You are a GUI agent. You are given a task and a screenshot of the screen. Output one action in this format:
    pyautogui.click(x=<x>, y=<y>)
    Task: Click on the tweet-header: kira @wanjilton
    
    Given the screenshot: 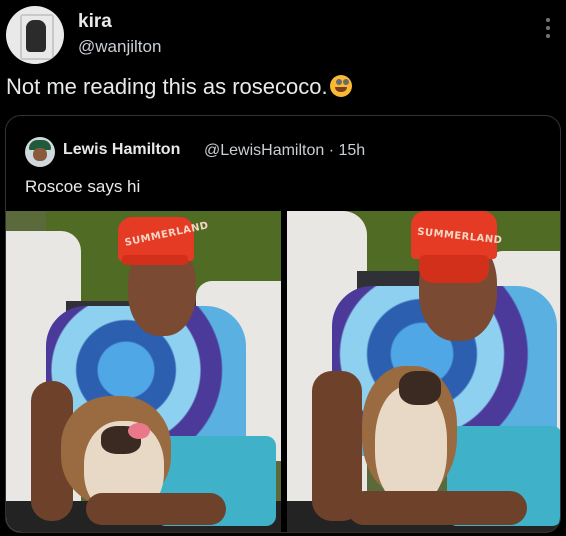 What is the action you would take?
    pyautogui.click(x=283, y=34)
    